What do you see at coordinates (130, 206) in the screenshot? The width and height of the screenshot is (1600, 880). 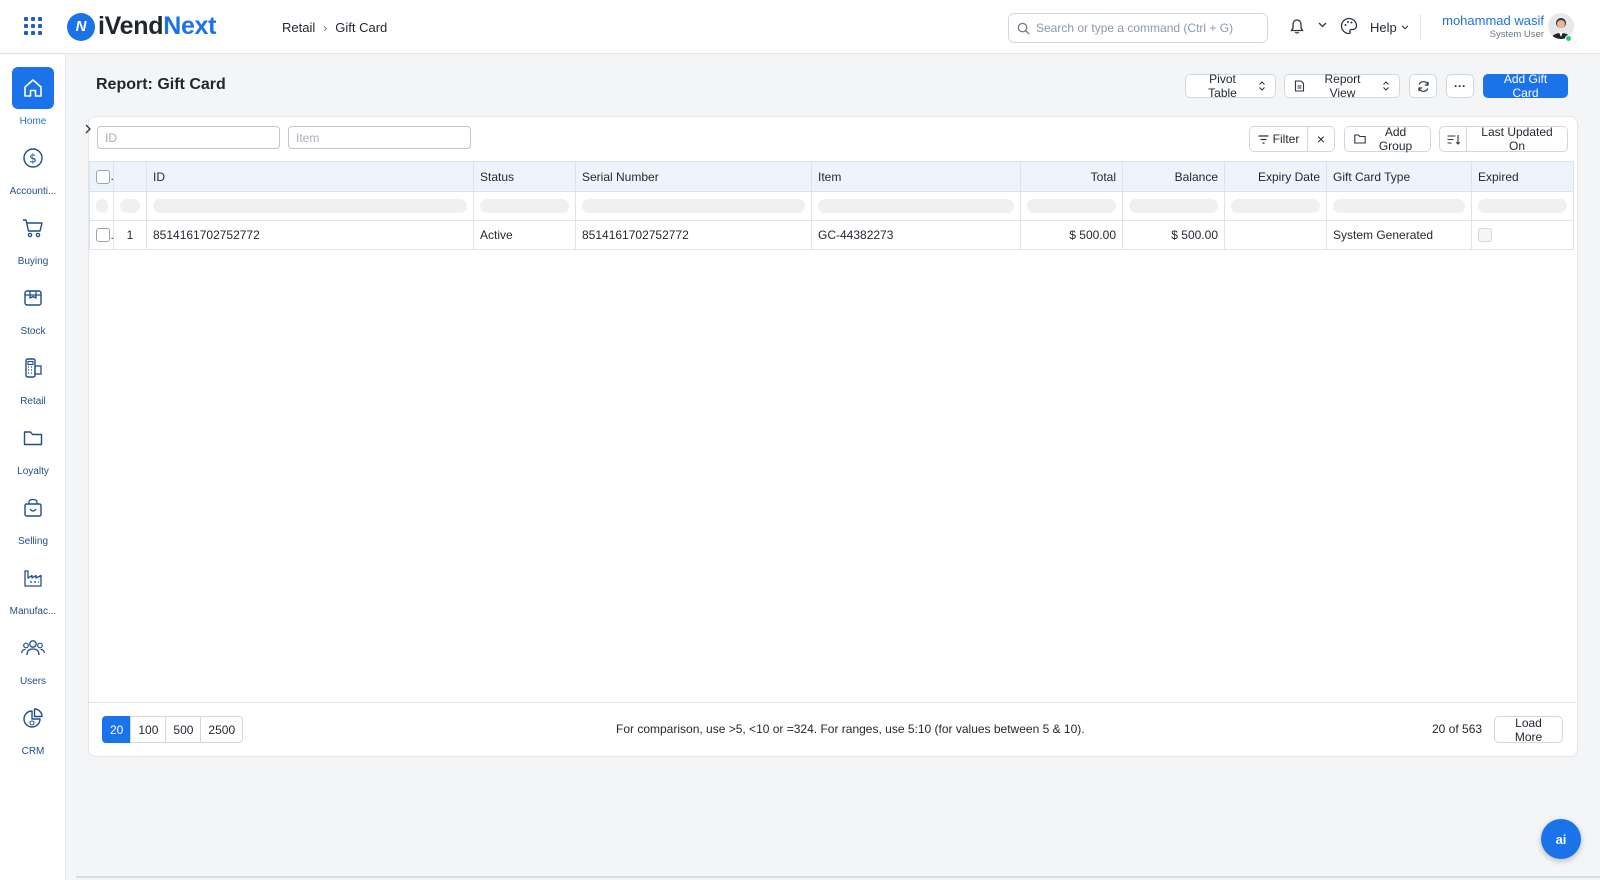 I see `filter-cell` at bounding box center [130, 206].